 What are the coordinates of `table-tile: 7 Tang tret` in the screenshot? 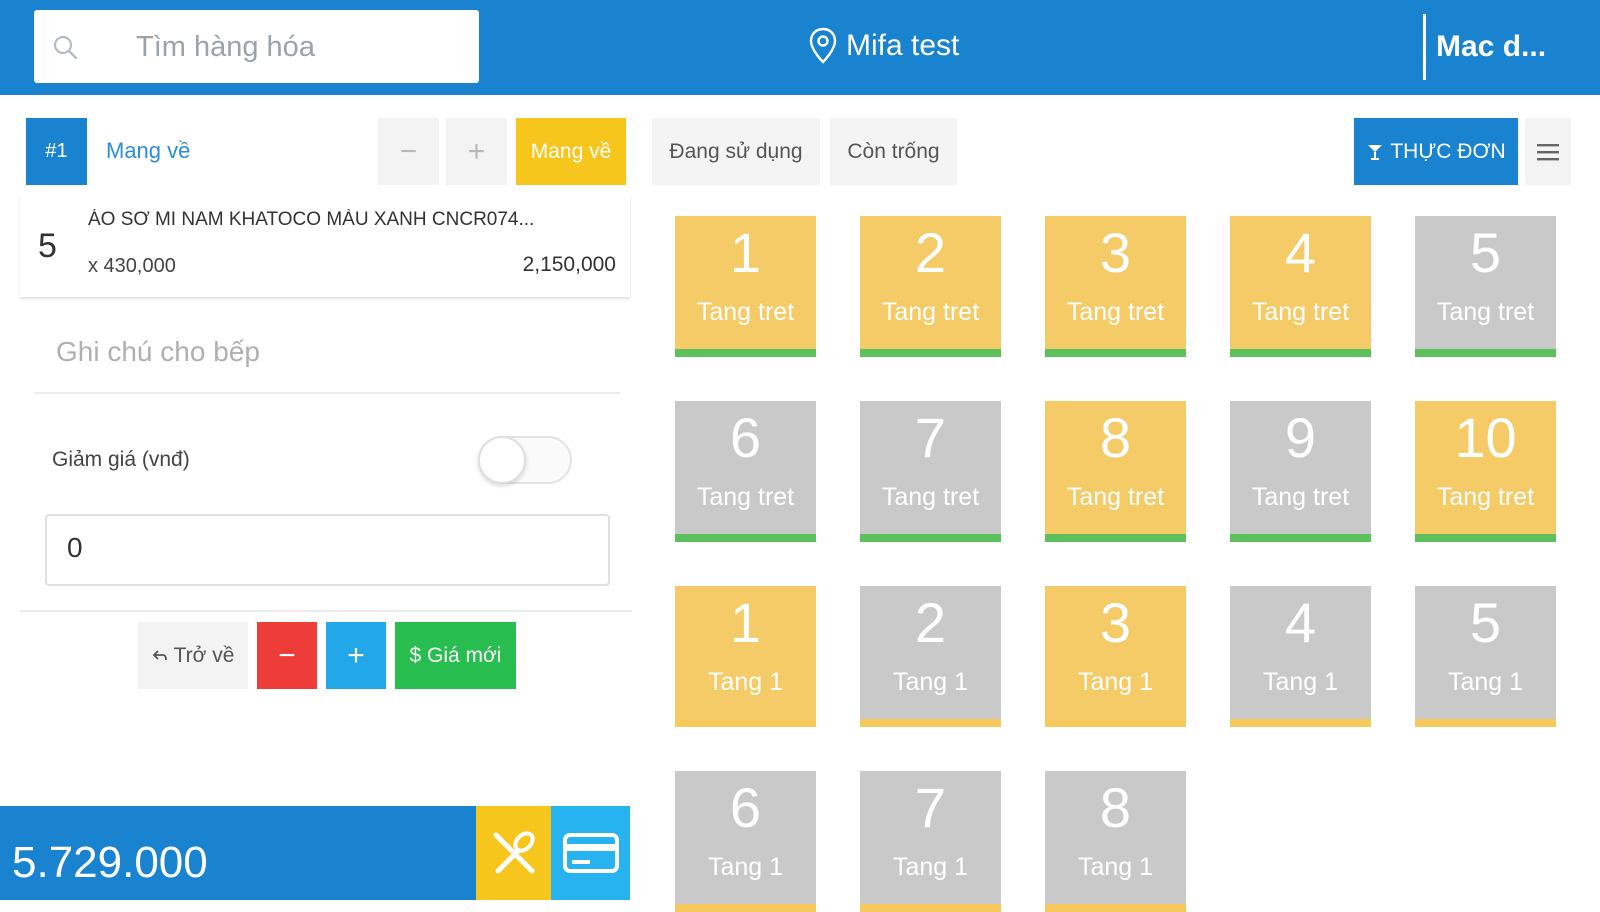 It's located at (930, 471).